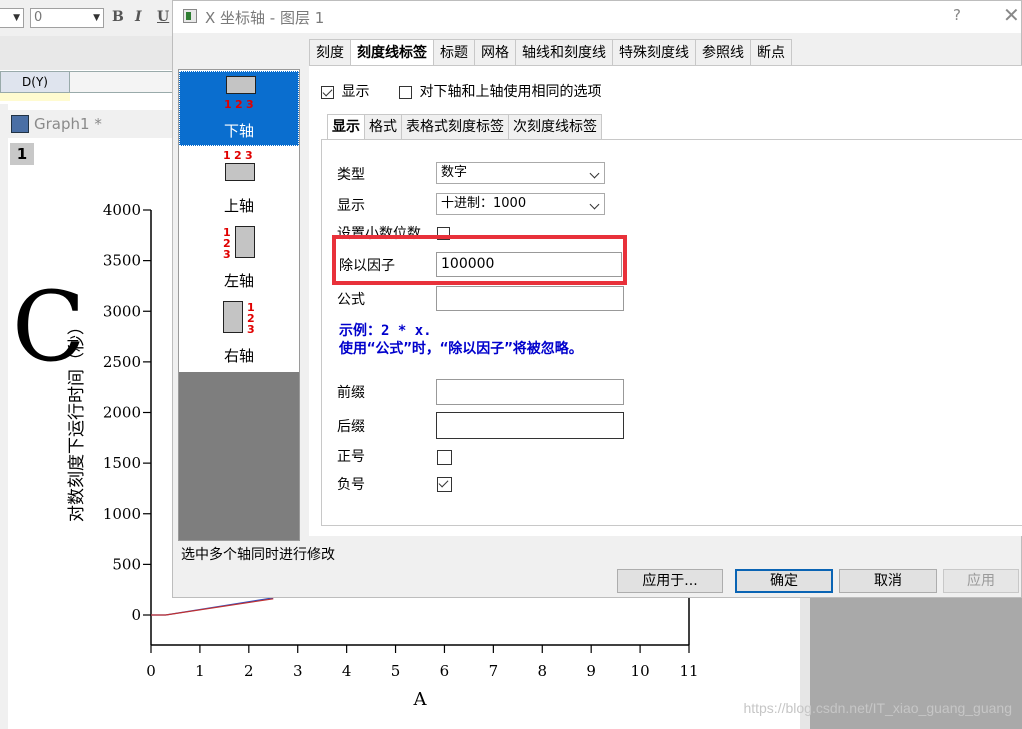  Describe the element at coordinates (351, 427) in the screenshot. I see `suffix-label: 后缀` at that location.